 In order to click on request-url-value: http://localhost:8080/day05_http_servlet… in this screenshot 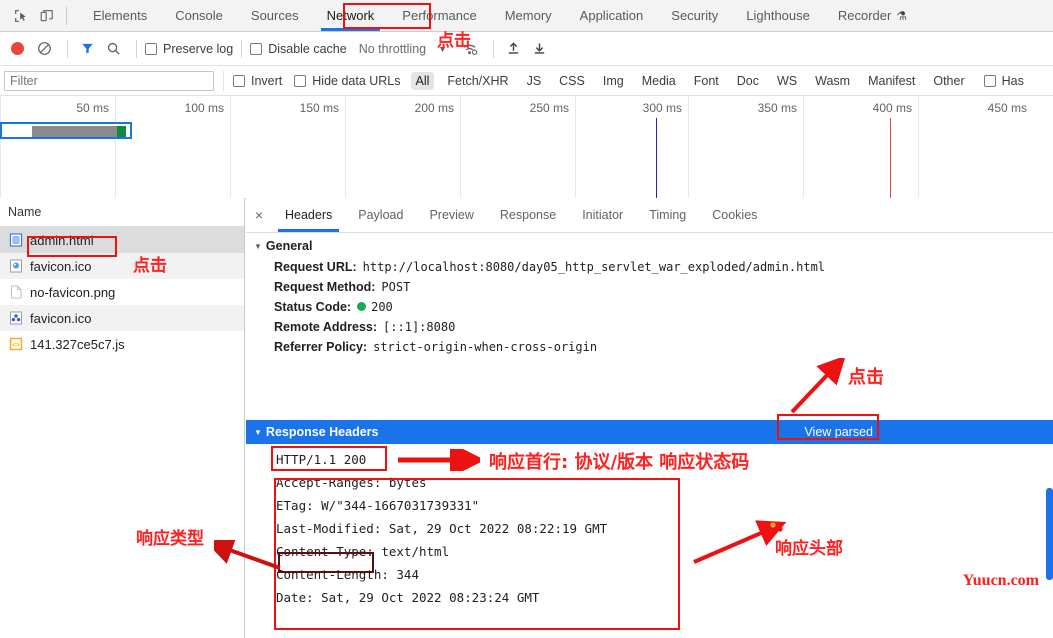, I will do `click(594, 267)`.